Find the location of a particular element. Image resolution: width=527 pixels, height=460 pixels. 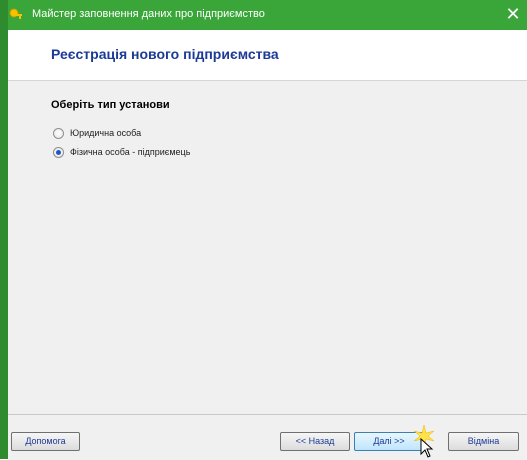

wizard-button-bar: Допомога << Назад Далі >> Відміна is located at coordinates (267, 437).